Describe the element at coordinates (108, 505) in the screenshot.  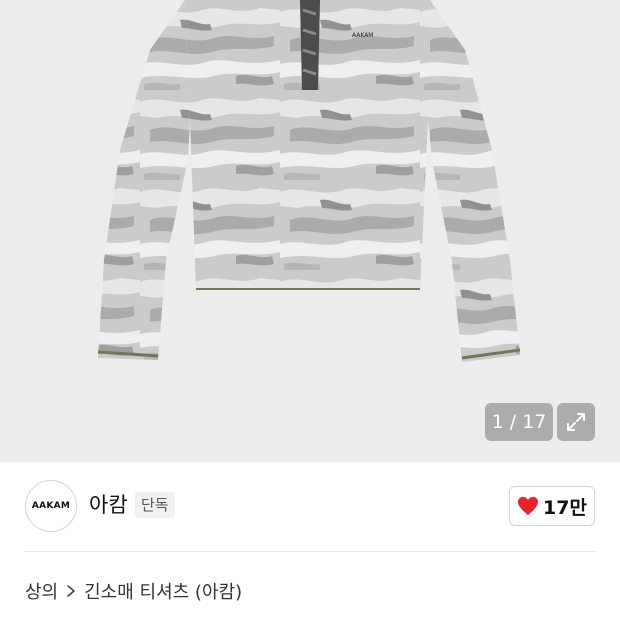
I see `brand-name: 아캄` at that location.